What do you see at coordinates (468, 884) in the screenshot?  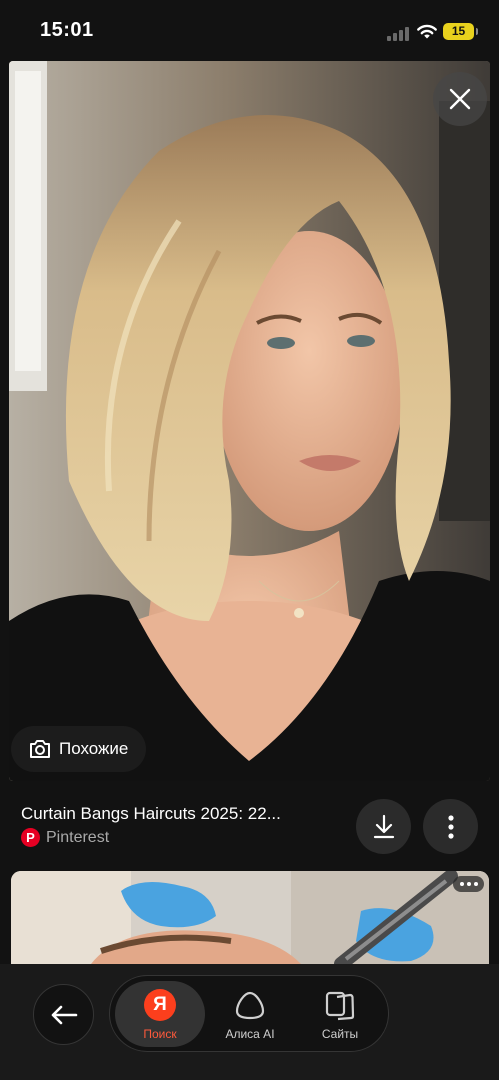 I see `more-horizontal-icon` at bounding box center [468, 884].